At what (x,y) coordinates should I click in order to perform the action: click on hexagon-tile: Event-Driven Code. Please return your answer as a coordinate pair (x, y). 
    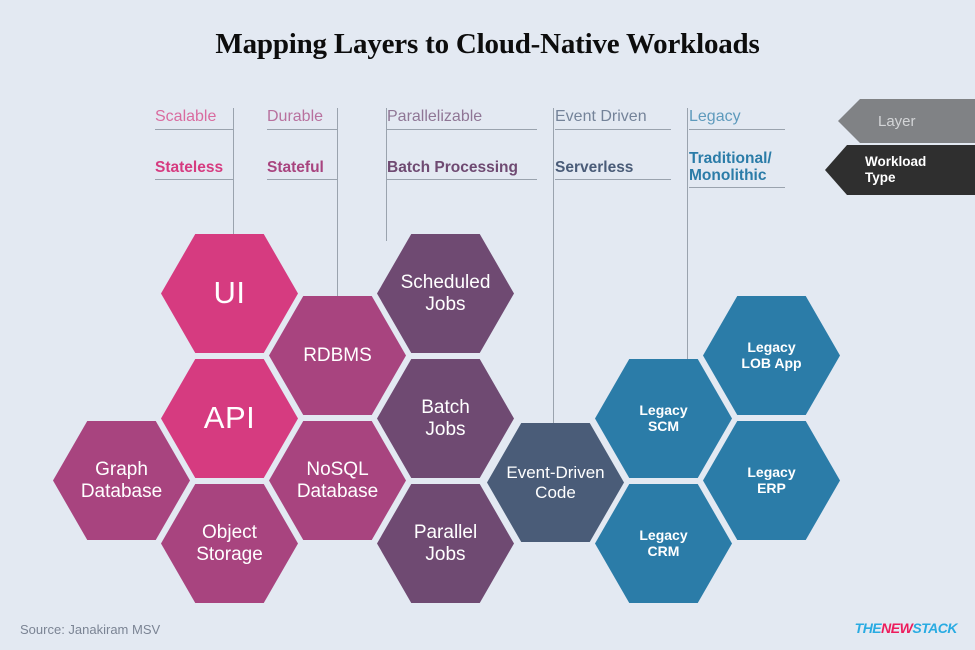
    Looking at the image, I should click on (555, 482).